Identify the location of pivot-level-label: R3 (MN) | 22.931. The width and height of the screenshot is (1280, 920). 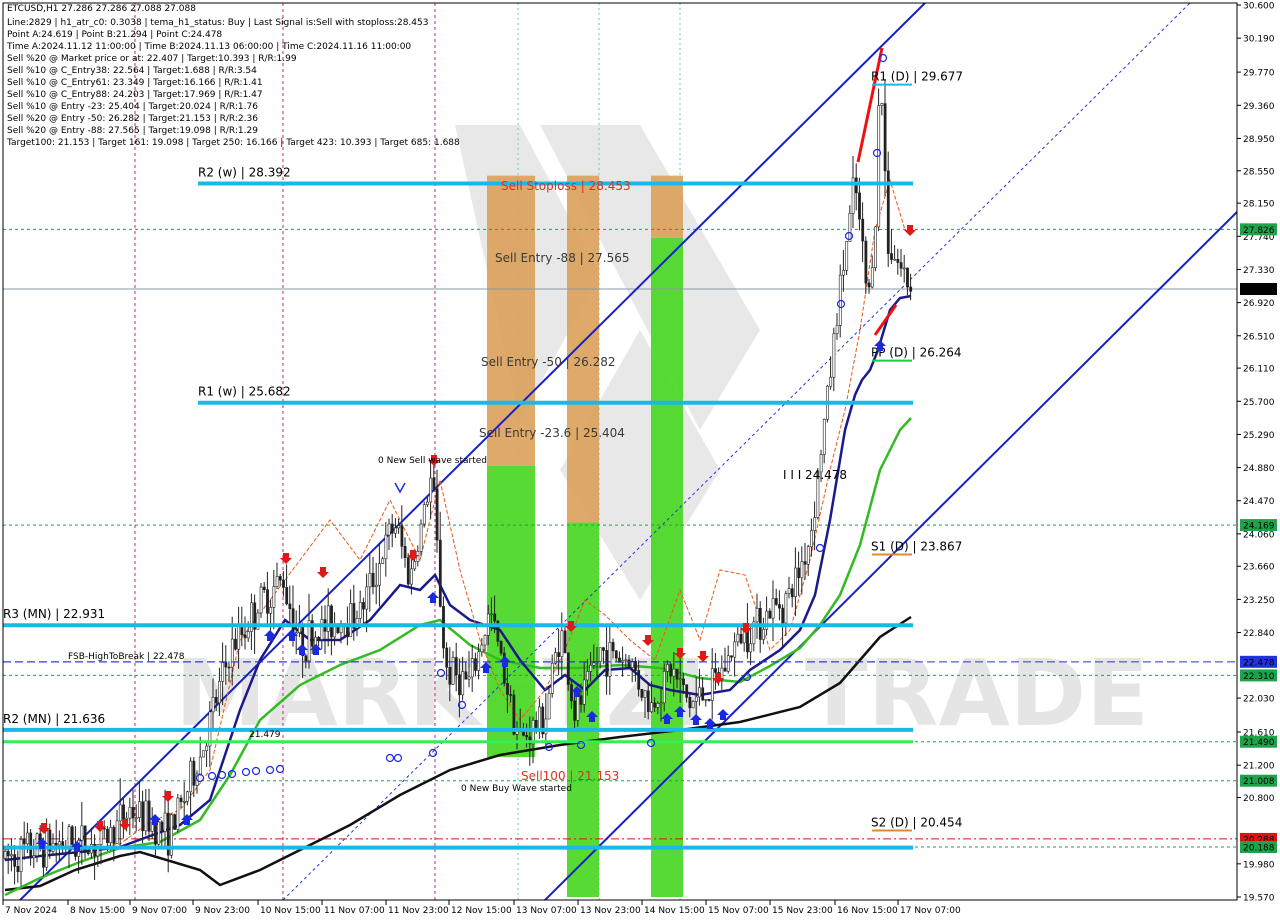
(54, 614).